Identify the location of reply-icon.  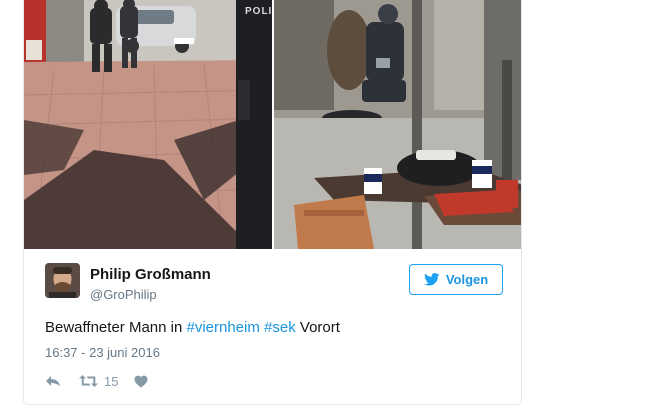
(53, 381).